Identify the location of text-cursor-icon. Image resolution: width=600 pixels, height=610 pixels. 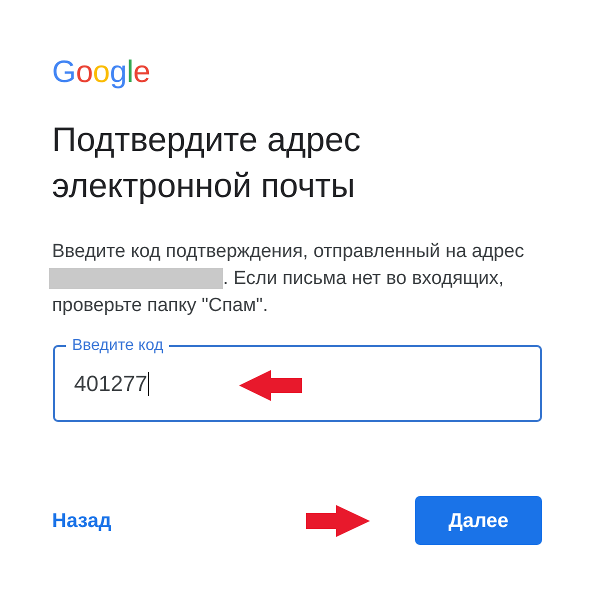
(149, 384).